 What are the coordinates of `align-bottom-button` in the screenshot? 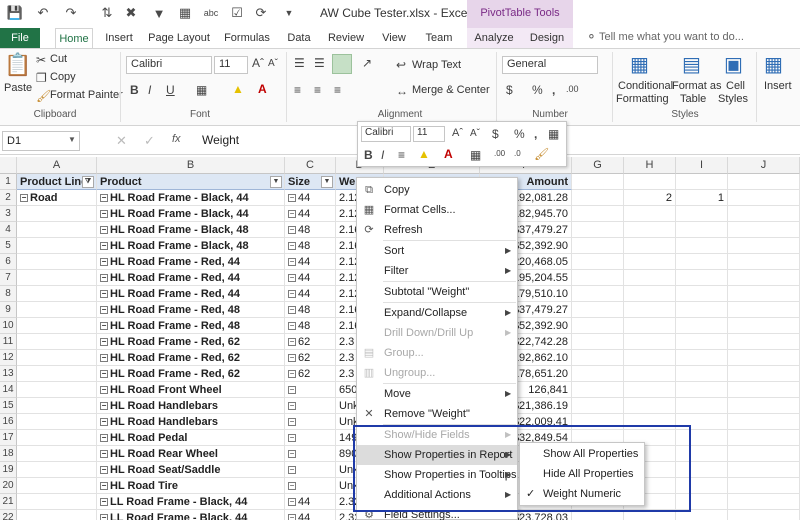 It's located at (342, 64).